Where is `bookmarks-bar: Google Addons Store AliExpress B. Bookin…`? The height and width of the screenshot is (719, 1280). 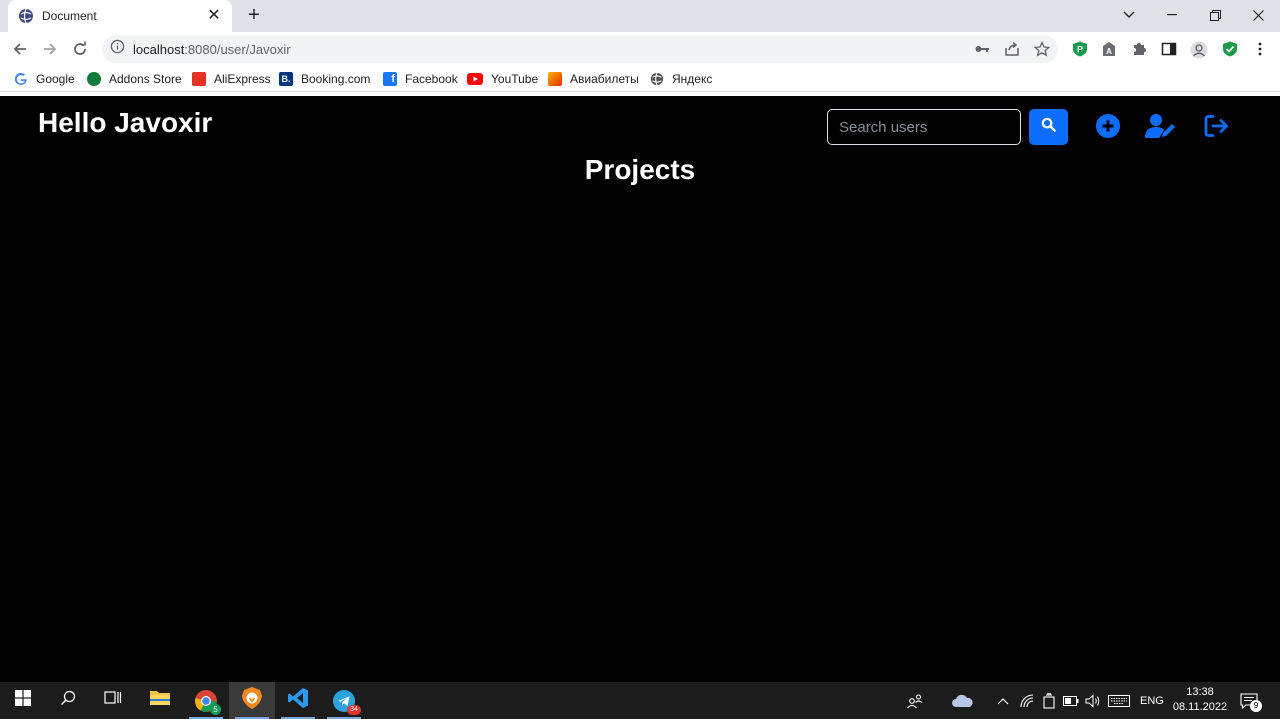 bookmarks-bar: Google Addons Store AliExpress B. Bookin… is located at coordinates (640, 79).